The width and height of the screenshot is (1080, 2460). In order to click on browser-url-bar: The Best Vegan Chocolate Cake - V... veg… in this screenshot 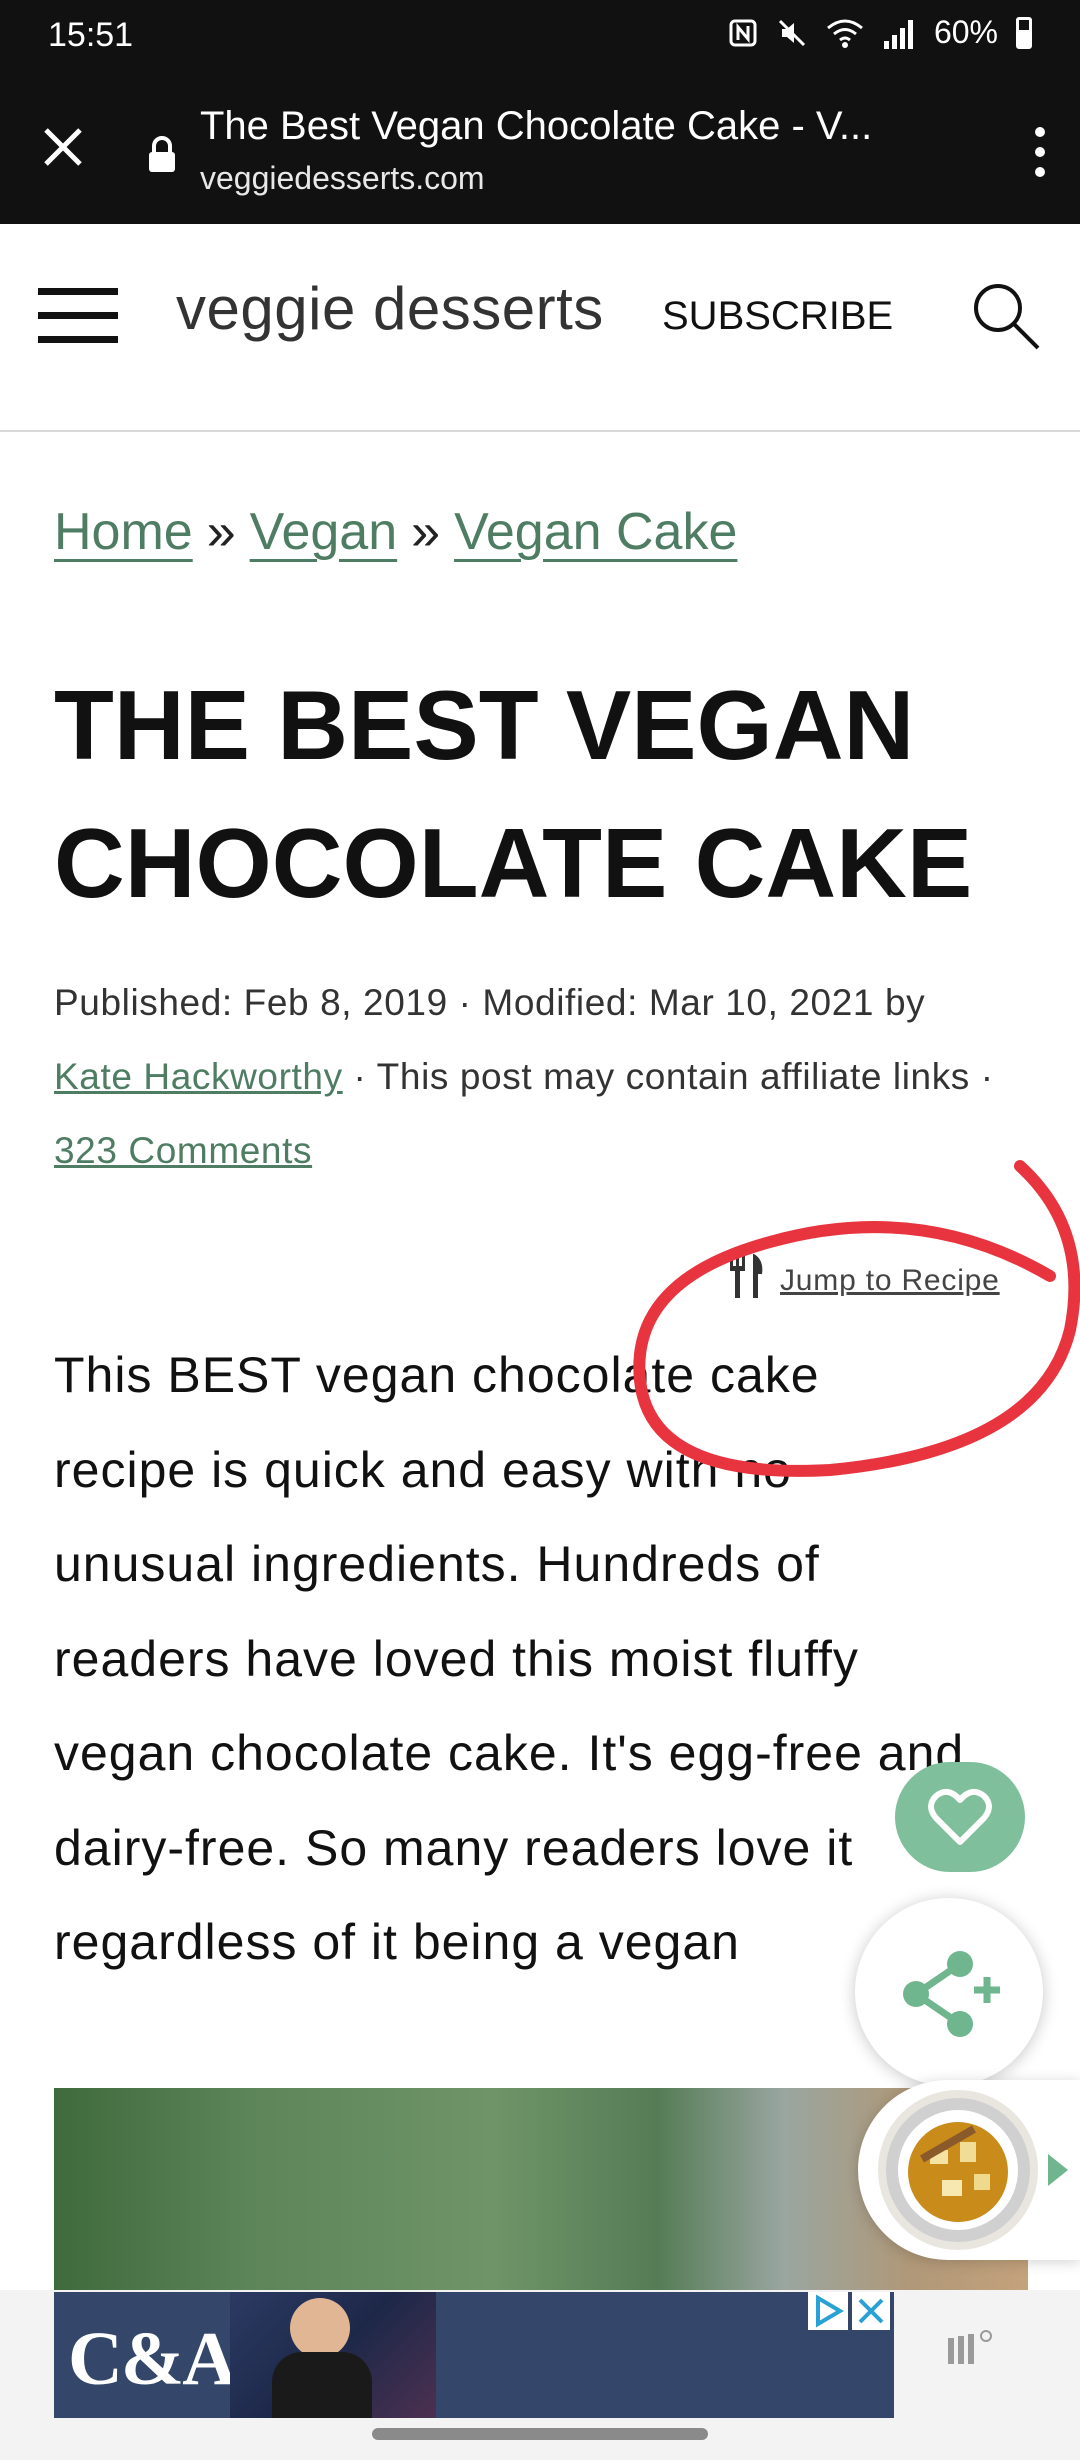, I will do `click(540, 149)`.